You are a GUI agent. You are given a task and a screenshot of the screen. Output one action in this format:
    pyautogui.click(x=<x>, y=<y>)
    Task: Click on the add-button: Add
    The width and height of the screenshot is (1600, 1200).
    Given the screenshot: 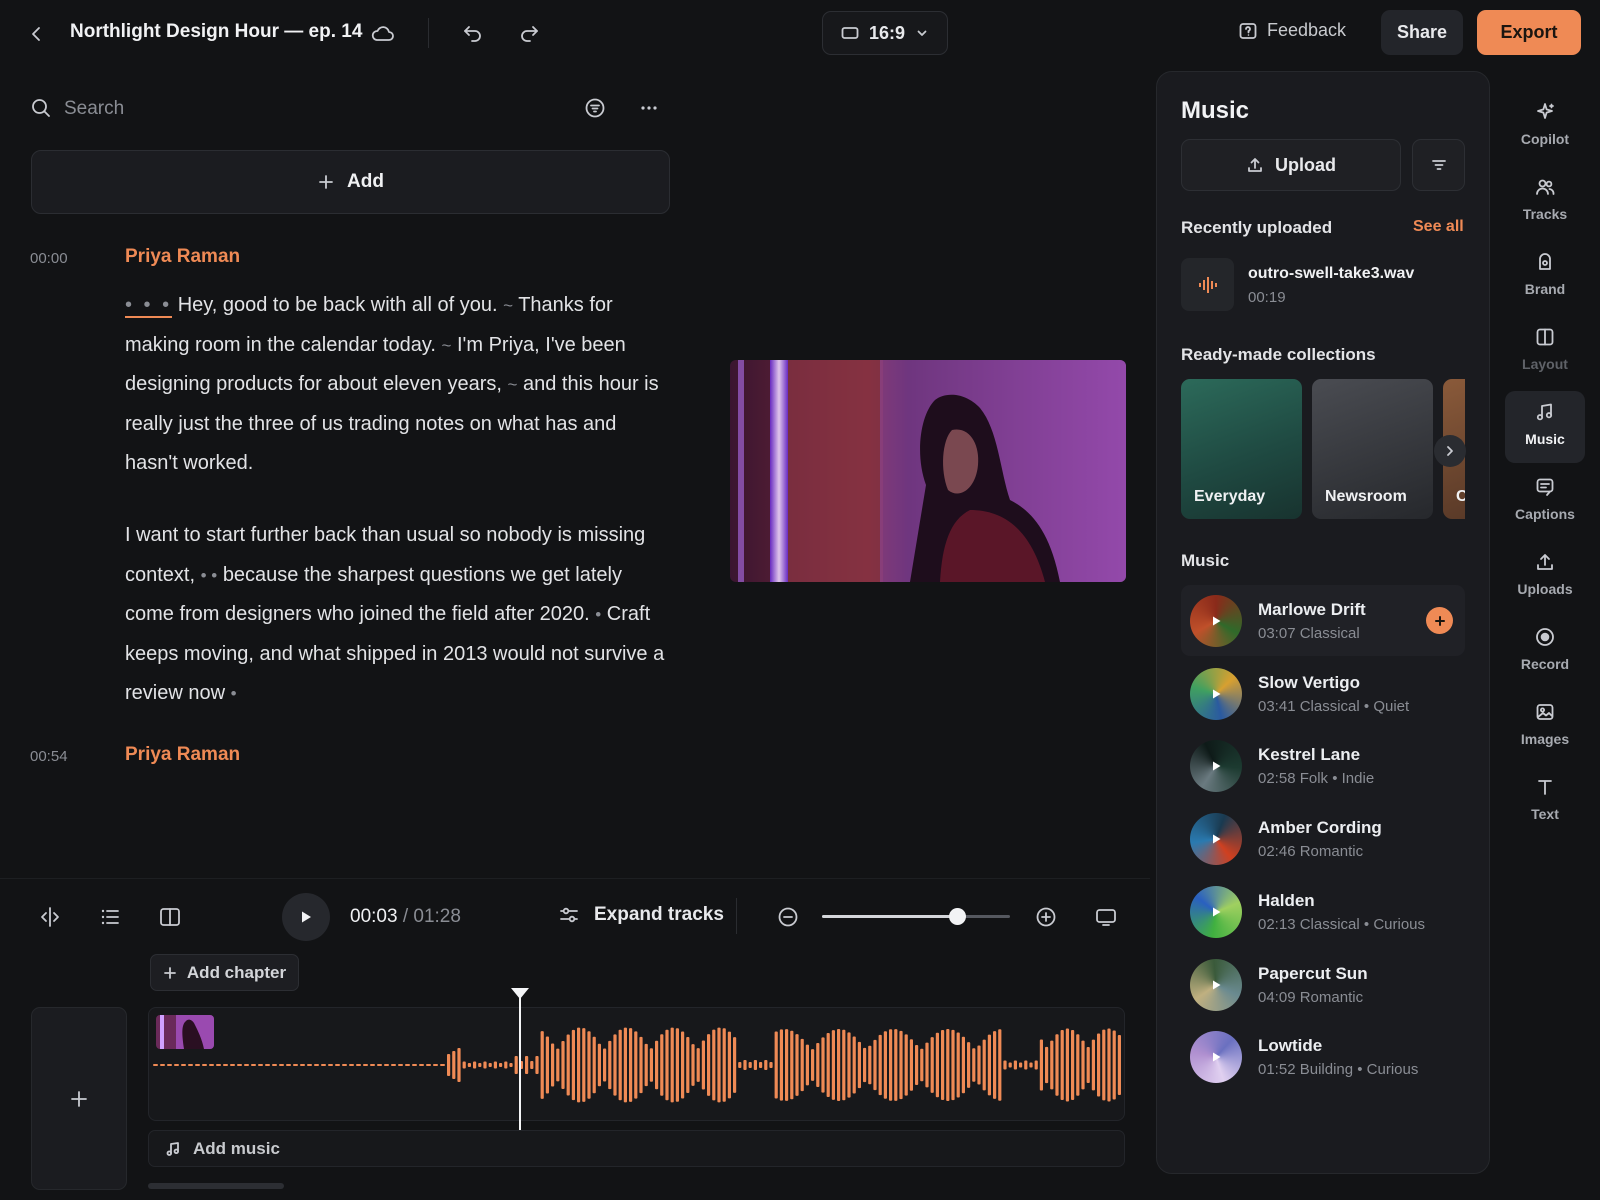 What is the action you would take?
    pyautogui.click(x=350, y=182)
    